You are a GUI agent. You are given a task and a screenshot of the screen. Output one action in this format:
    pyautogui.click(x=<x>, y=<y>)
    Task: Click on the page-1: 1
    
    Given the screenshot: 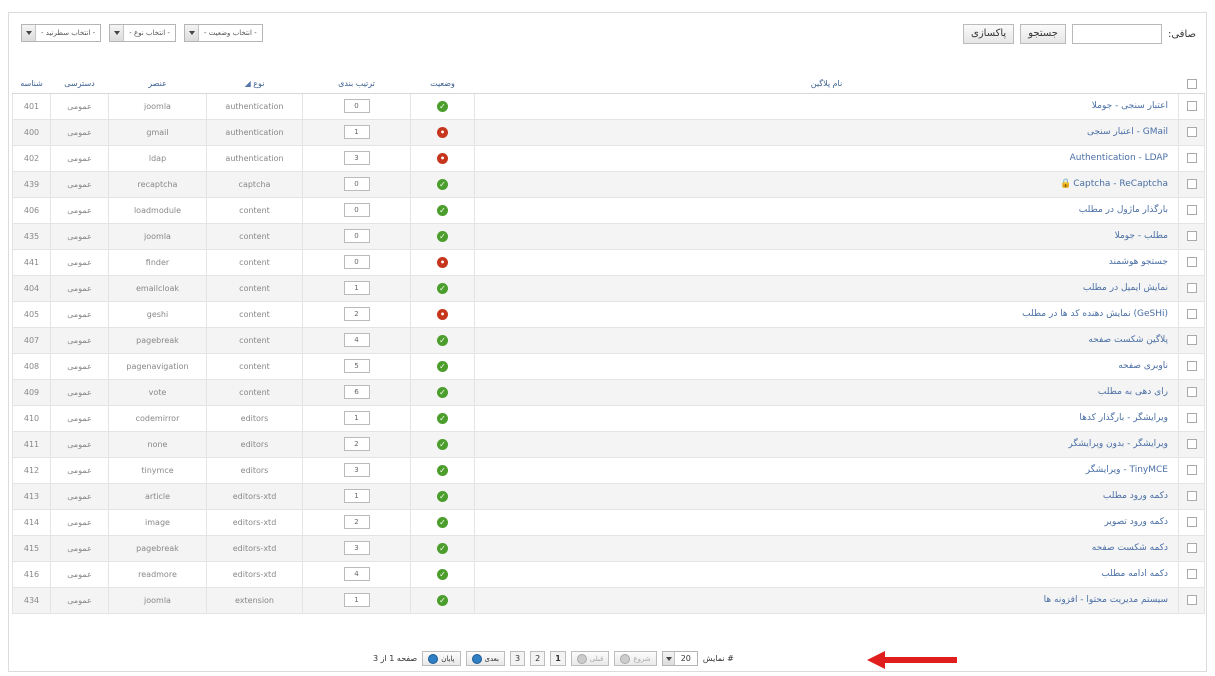 What is the action you would take?
    pyautogui.click(x=558, y=658)
    